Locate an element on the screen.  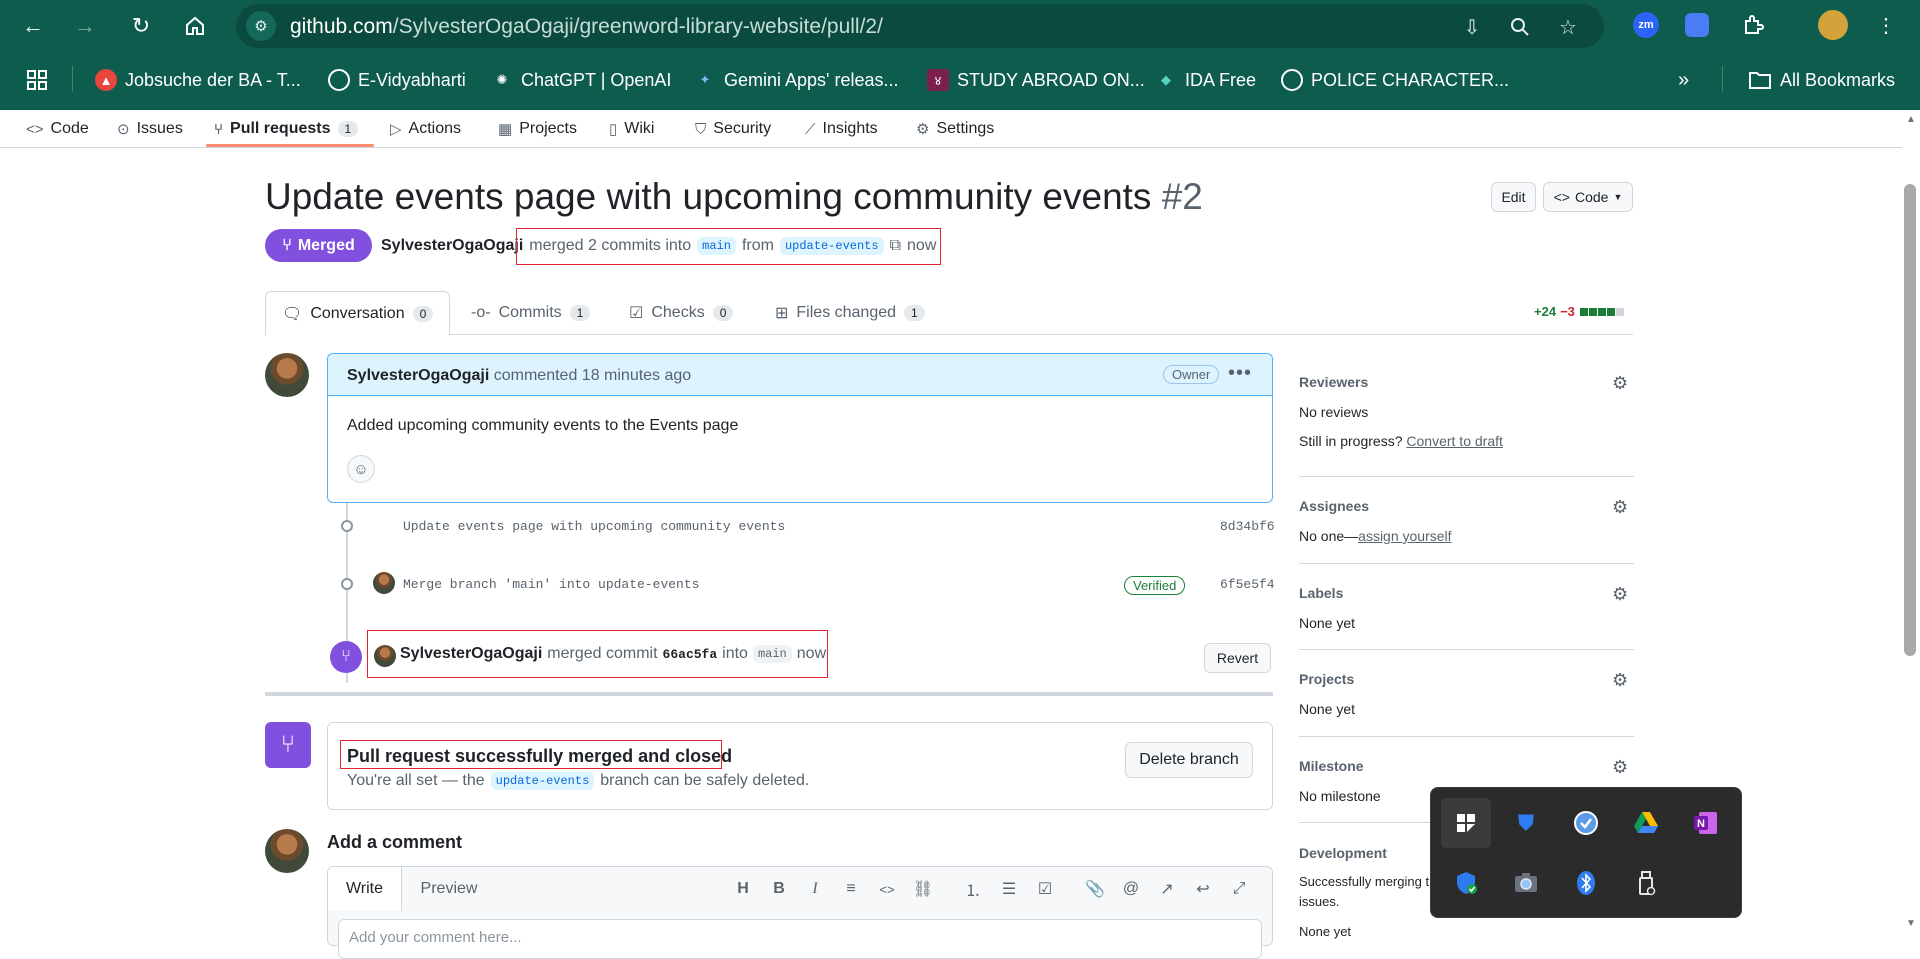
unordered-list-icon: ☰ is located at coordinates (1009, 889).